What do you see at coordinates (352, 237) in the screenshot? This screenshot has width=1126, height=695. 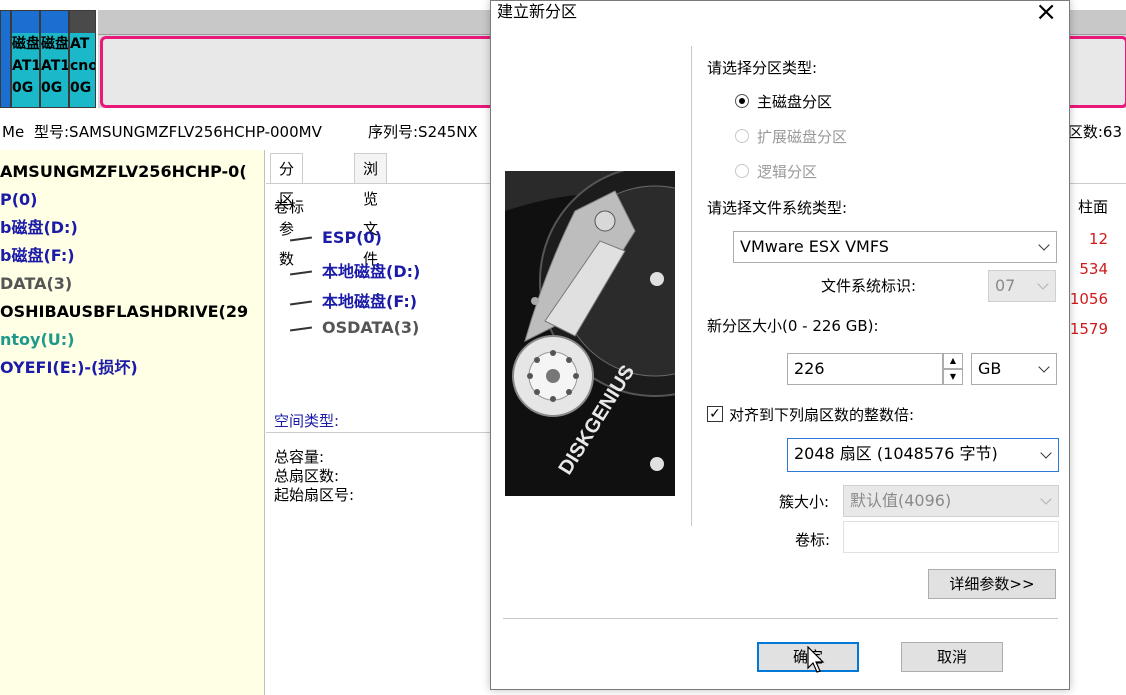 I see `partition-name: ESP(0)` at bounding box center [352, 237].